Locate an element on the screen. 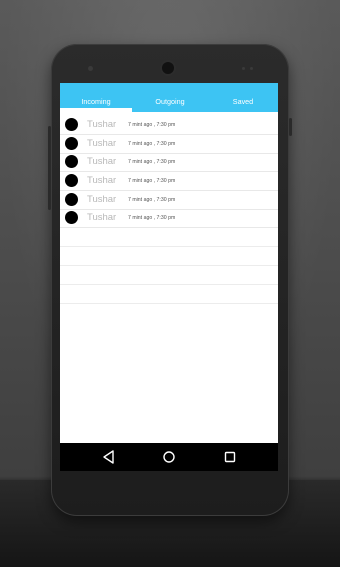 The height and width of the screenshot is (567, 340). navigation-bar is located at coordinates (169, 457).